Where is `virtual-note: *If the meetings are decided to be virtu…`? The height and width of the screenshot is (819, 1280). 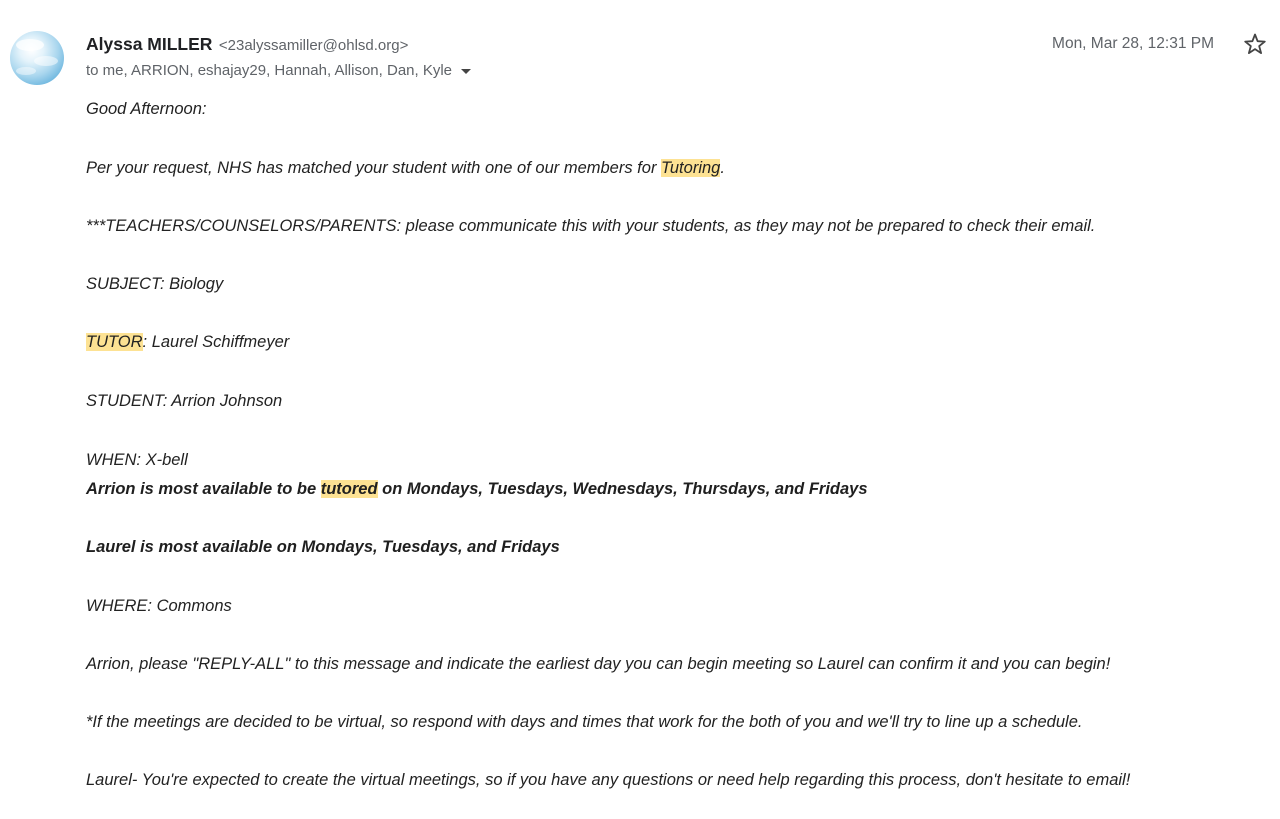 virtual-note: *If the meetings are decided to be virtu… is located at coordinates (584, 722).